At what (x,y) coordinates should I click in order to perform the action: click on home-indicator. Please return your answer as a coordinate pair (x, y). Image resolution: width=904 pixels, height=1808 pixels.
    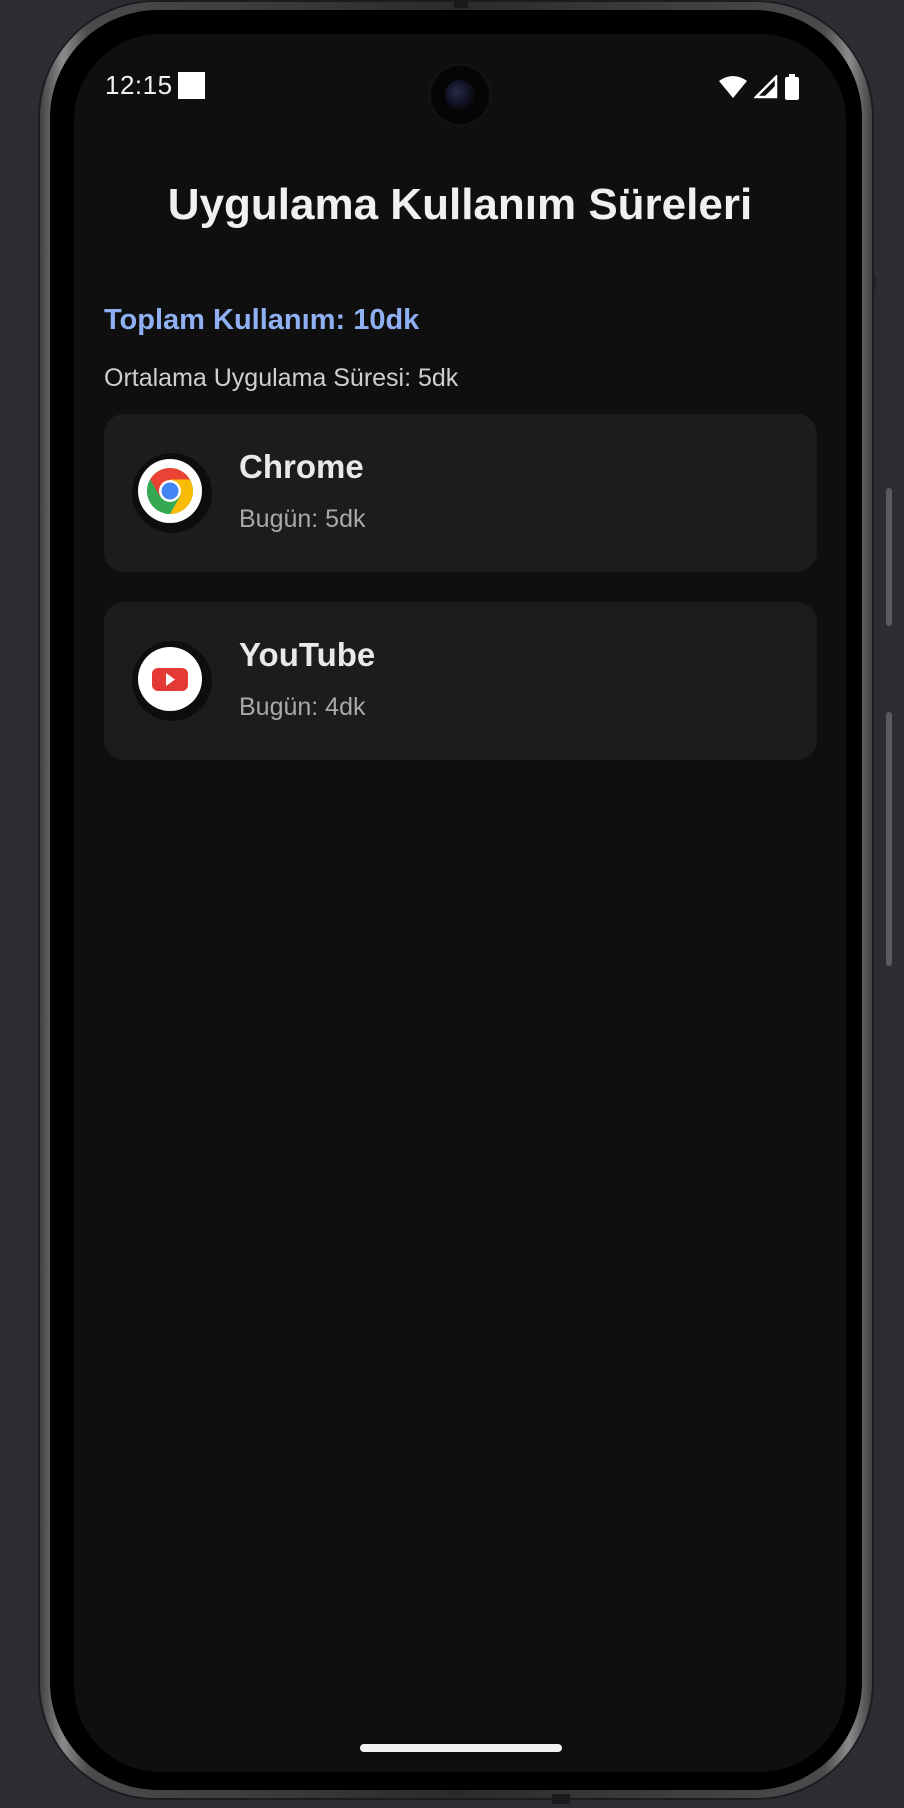
    Looking at the image, I should click on (461, 1748).